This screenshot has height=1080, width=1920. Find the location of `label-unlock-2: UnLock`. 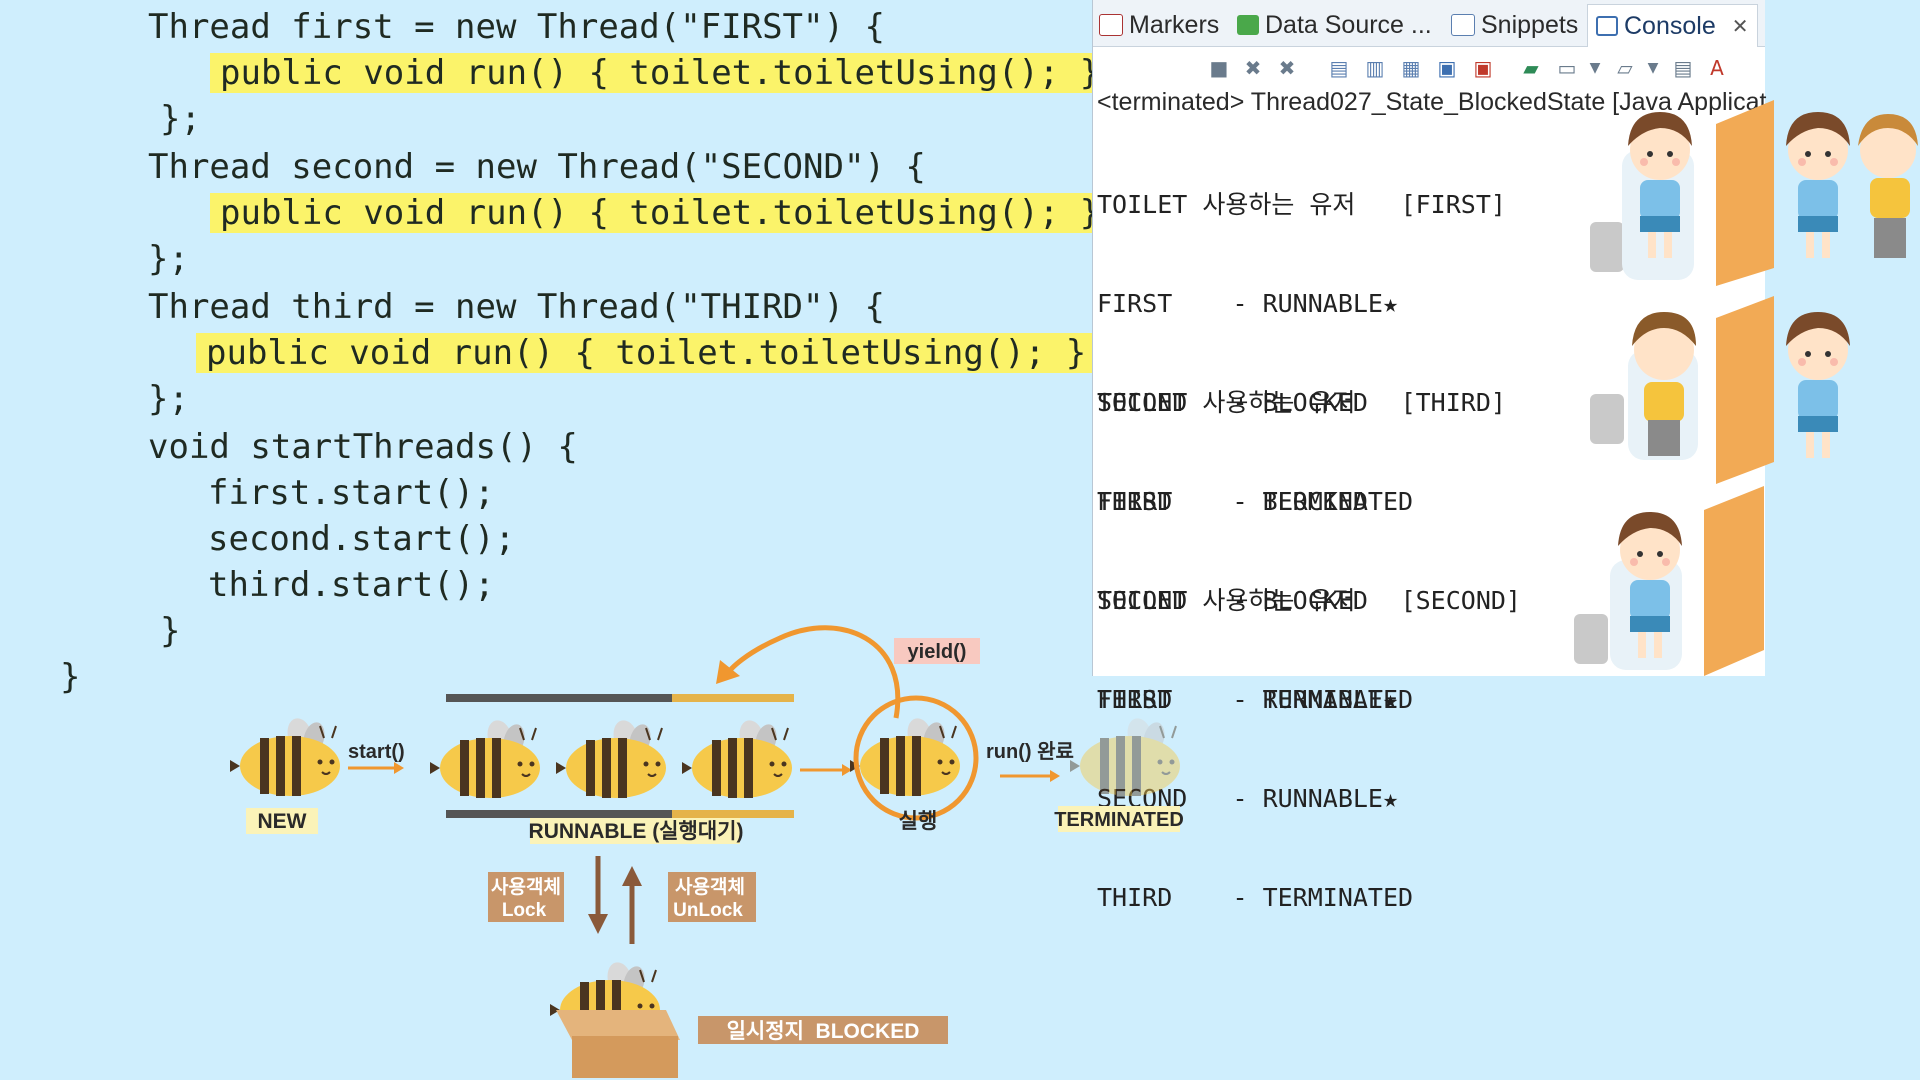

label-unlock-2: UnLock is located at coordinates (708, 910).